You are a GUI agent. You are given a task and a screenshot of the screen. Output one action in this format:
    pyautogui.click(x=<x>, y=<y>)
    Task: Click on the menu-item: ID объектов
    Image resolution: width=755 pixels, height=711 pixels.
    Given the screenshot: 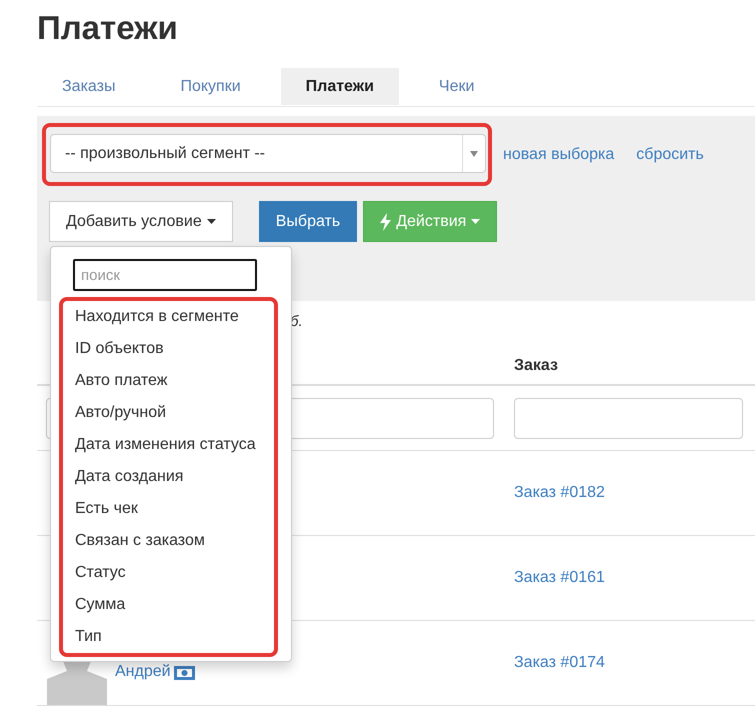 What is the action you would take?
    pyautogui.click(x=168, y=349)
    